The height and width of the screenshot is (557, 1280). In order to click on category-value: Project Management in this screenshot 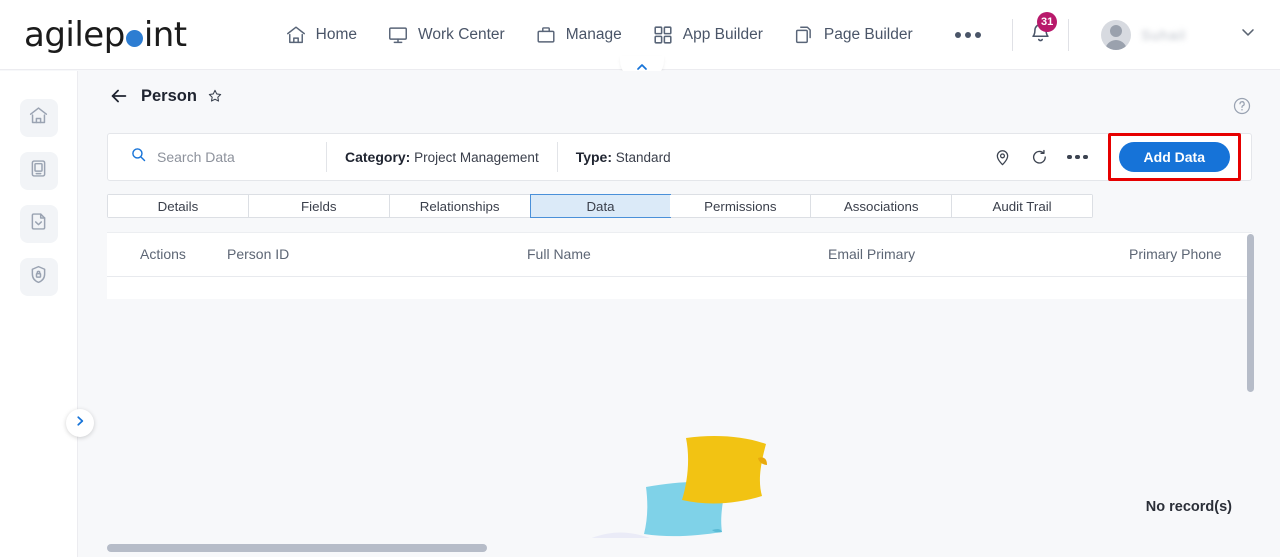, I will do `click(476, 157)`.